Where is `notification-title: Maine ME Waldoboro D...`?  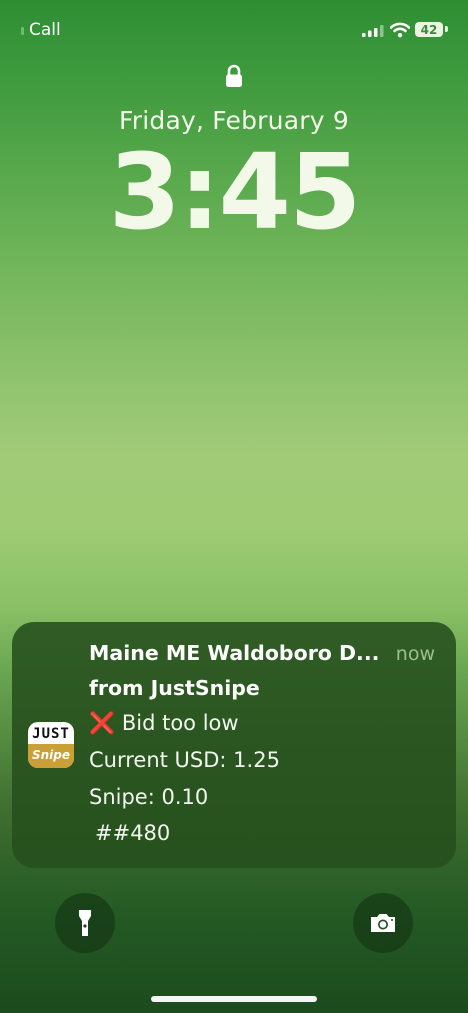
notification-title: Maine ME Waldoboro D... is located at coordinates (234, 653).